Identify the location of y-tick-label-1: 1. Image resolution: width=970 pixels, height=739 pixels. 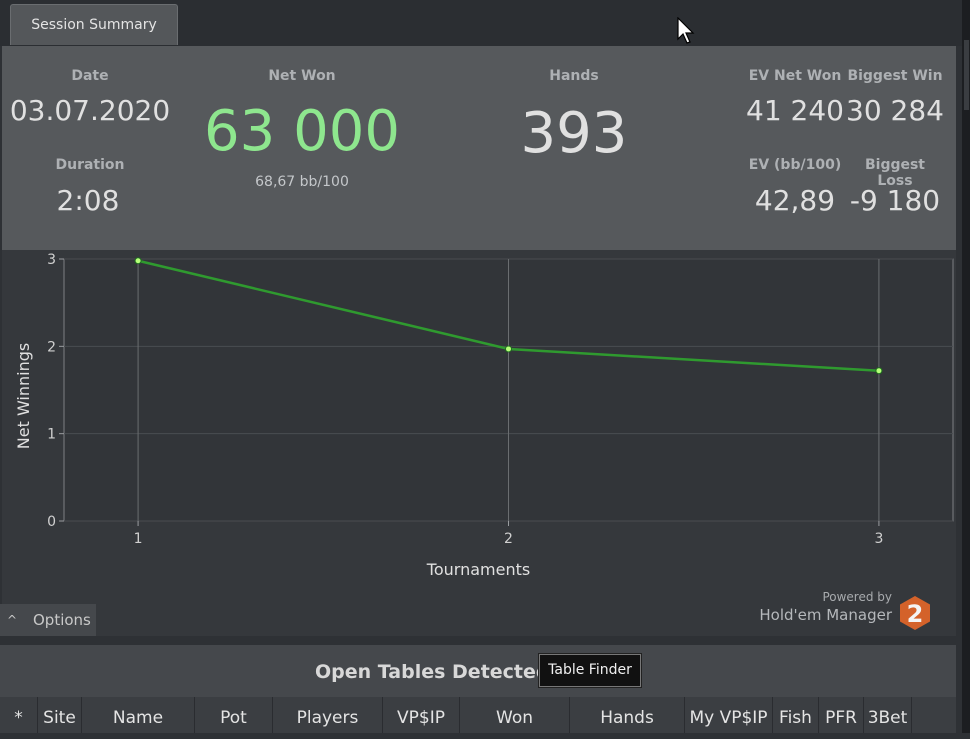
(51, 435).